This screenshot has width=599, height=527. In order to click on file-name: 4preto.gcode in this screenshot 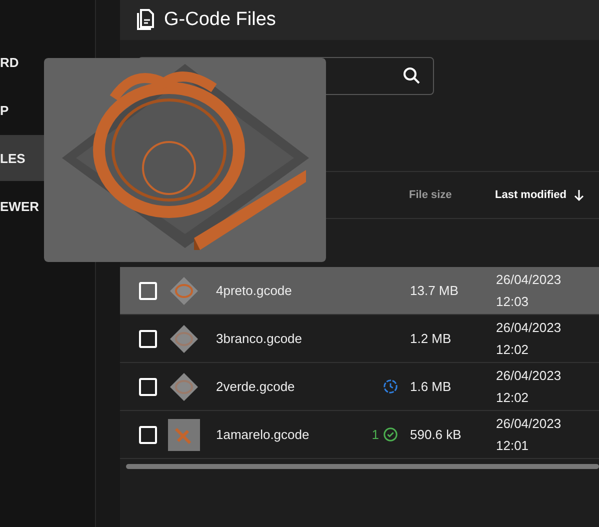, I will do `click(254, 290)`.